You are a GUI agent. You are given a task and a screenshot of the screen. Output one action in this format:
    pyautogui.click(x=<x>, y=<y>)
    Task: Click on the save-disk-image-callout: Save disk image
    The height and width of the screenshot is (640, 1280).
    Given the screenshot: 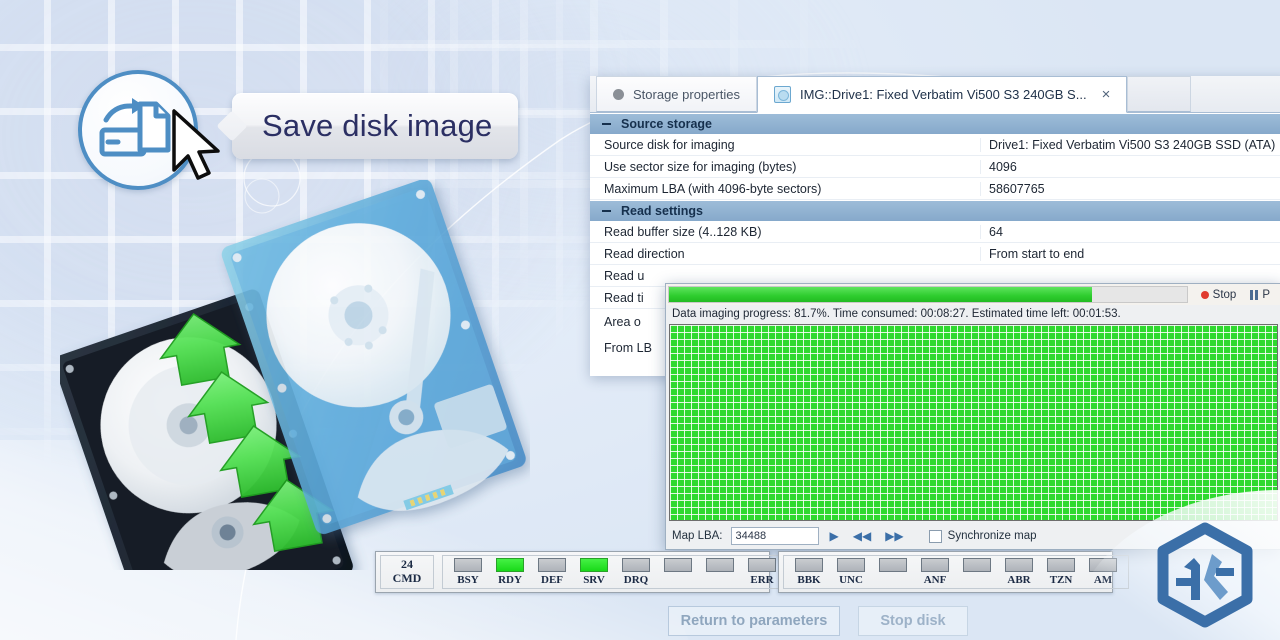 What is the action you would take?
    pyautogui.click(x=375, y=126)
    